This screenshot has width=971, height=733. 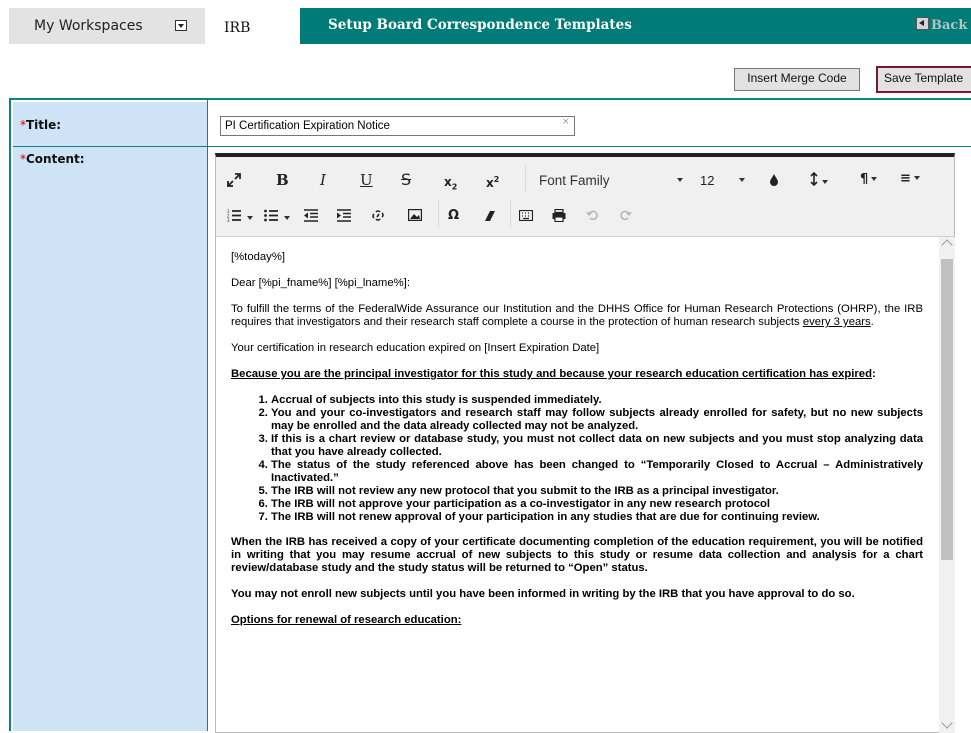 I want to click on editor-toolbar: B I U S x2 x2 Font Family 12 ¶ ≡ 123 Ω, so click(x=585, y=197).